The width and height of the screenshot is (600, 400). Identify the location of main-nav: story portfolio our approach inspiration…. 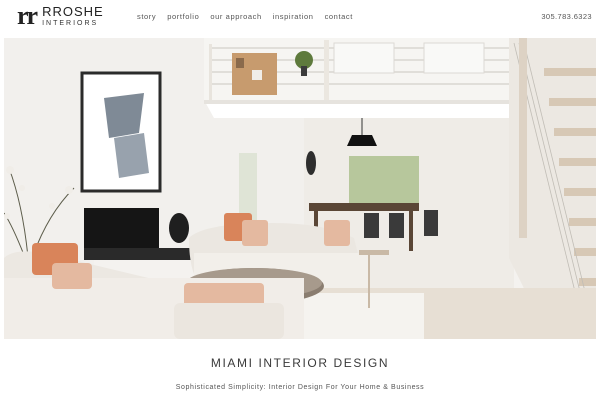
(250, 16).